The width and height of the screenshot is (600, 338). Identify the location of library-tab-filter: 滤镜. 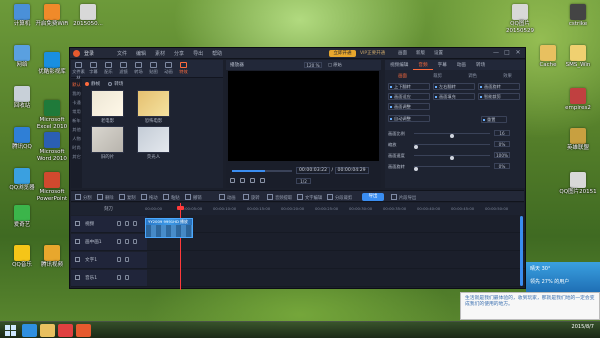
(123, 69).